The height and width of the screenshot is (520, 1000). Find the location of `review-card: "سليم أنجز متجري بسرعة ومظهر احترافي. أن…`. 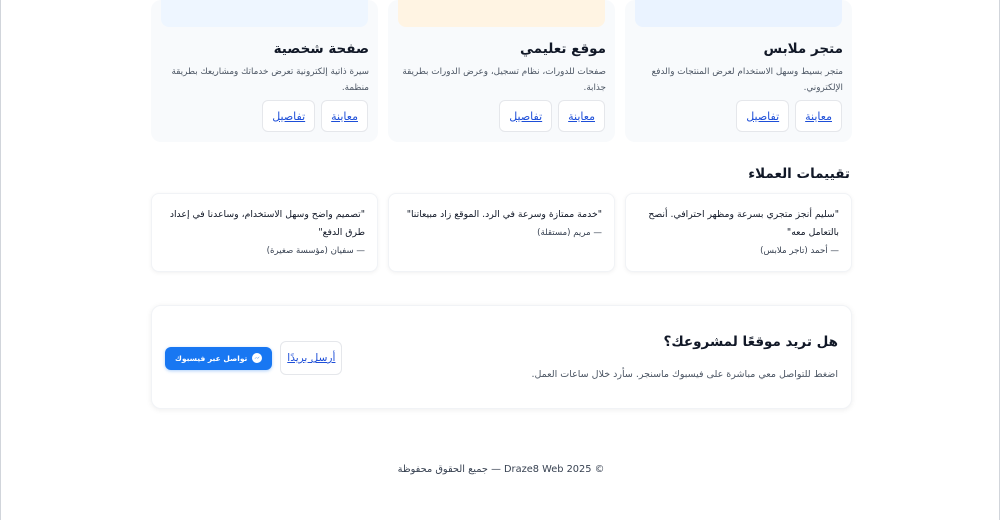

review-card: "سليم أنجز متجري بسرعة ومظهر احترافي. أن… is located at coordinates (738, 232).